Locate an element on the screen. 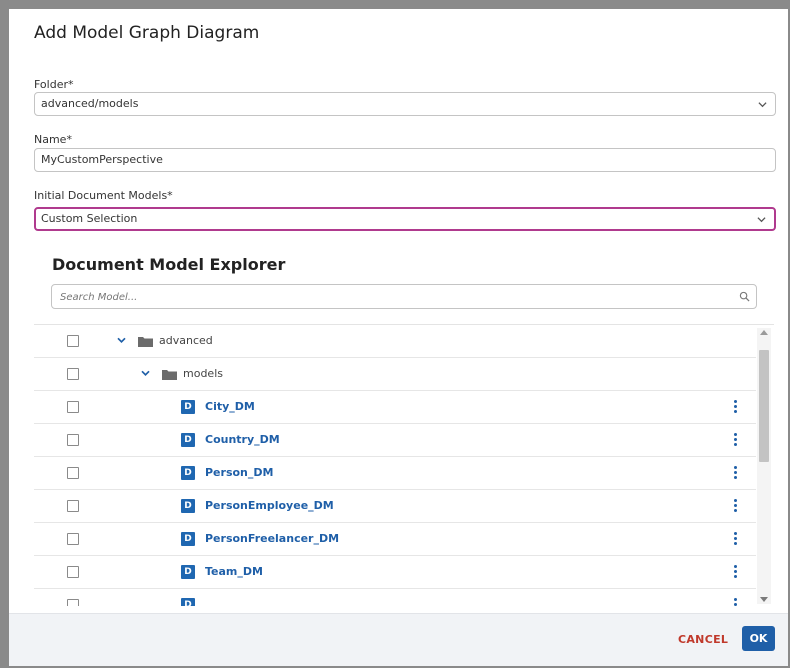 The width and height of the screenshot is (790, 668). folder-name: models is located at coordinates (203, 373).